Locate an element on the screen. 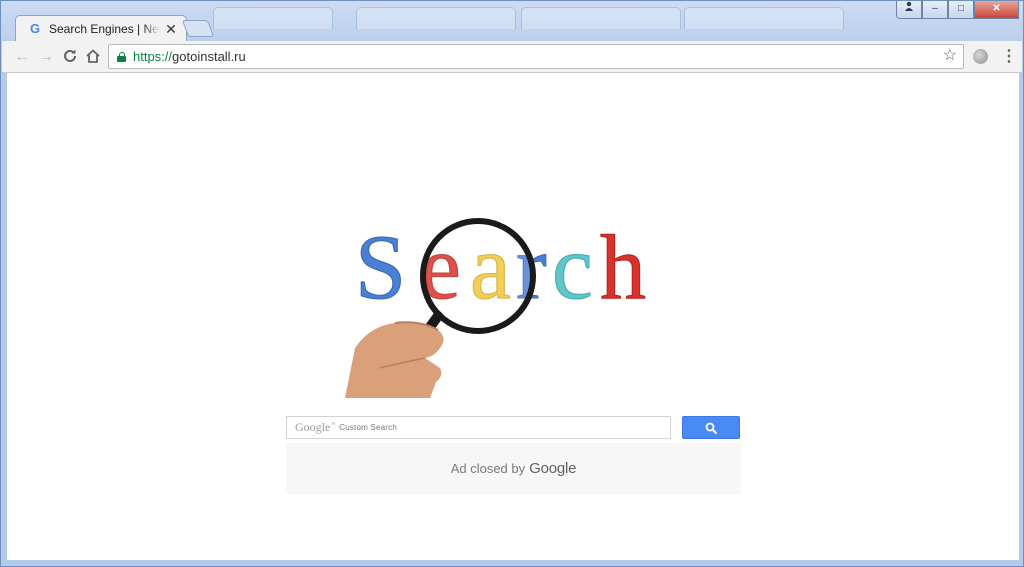  profile-button is located at coordinates (909, 10).